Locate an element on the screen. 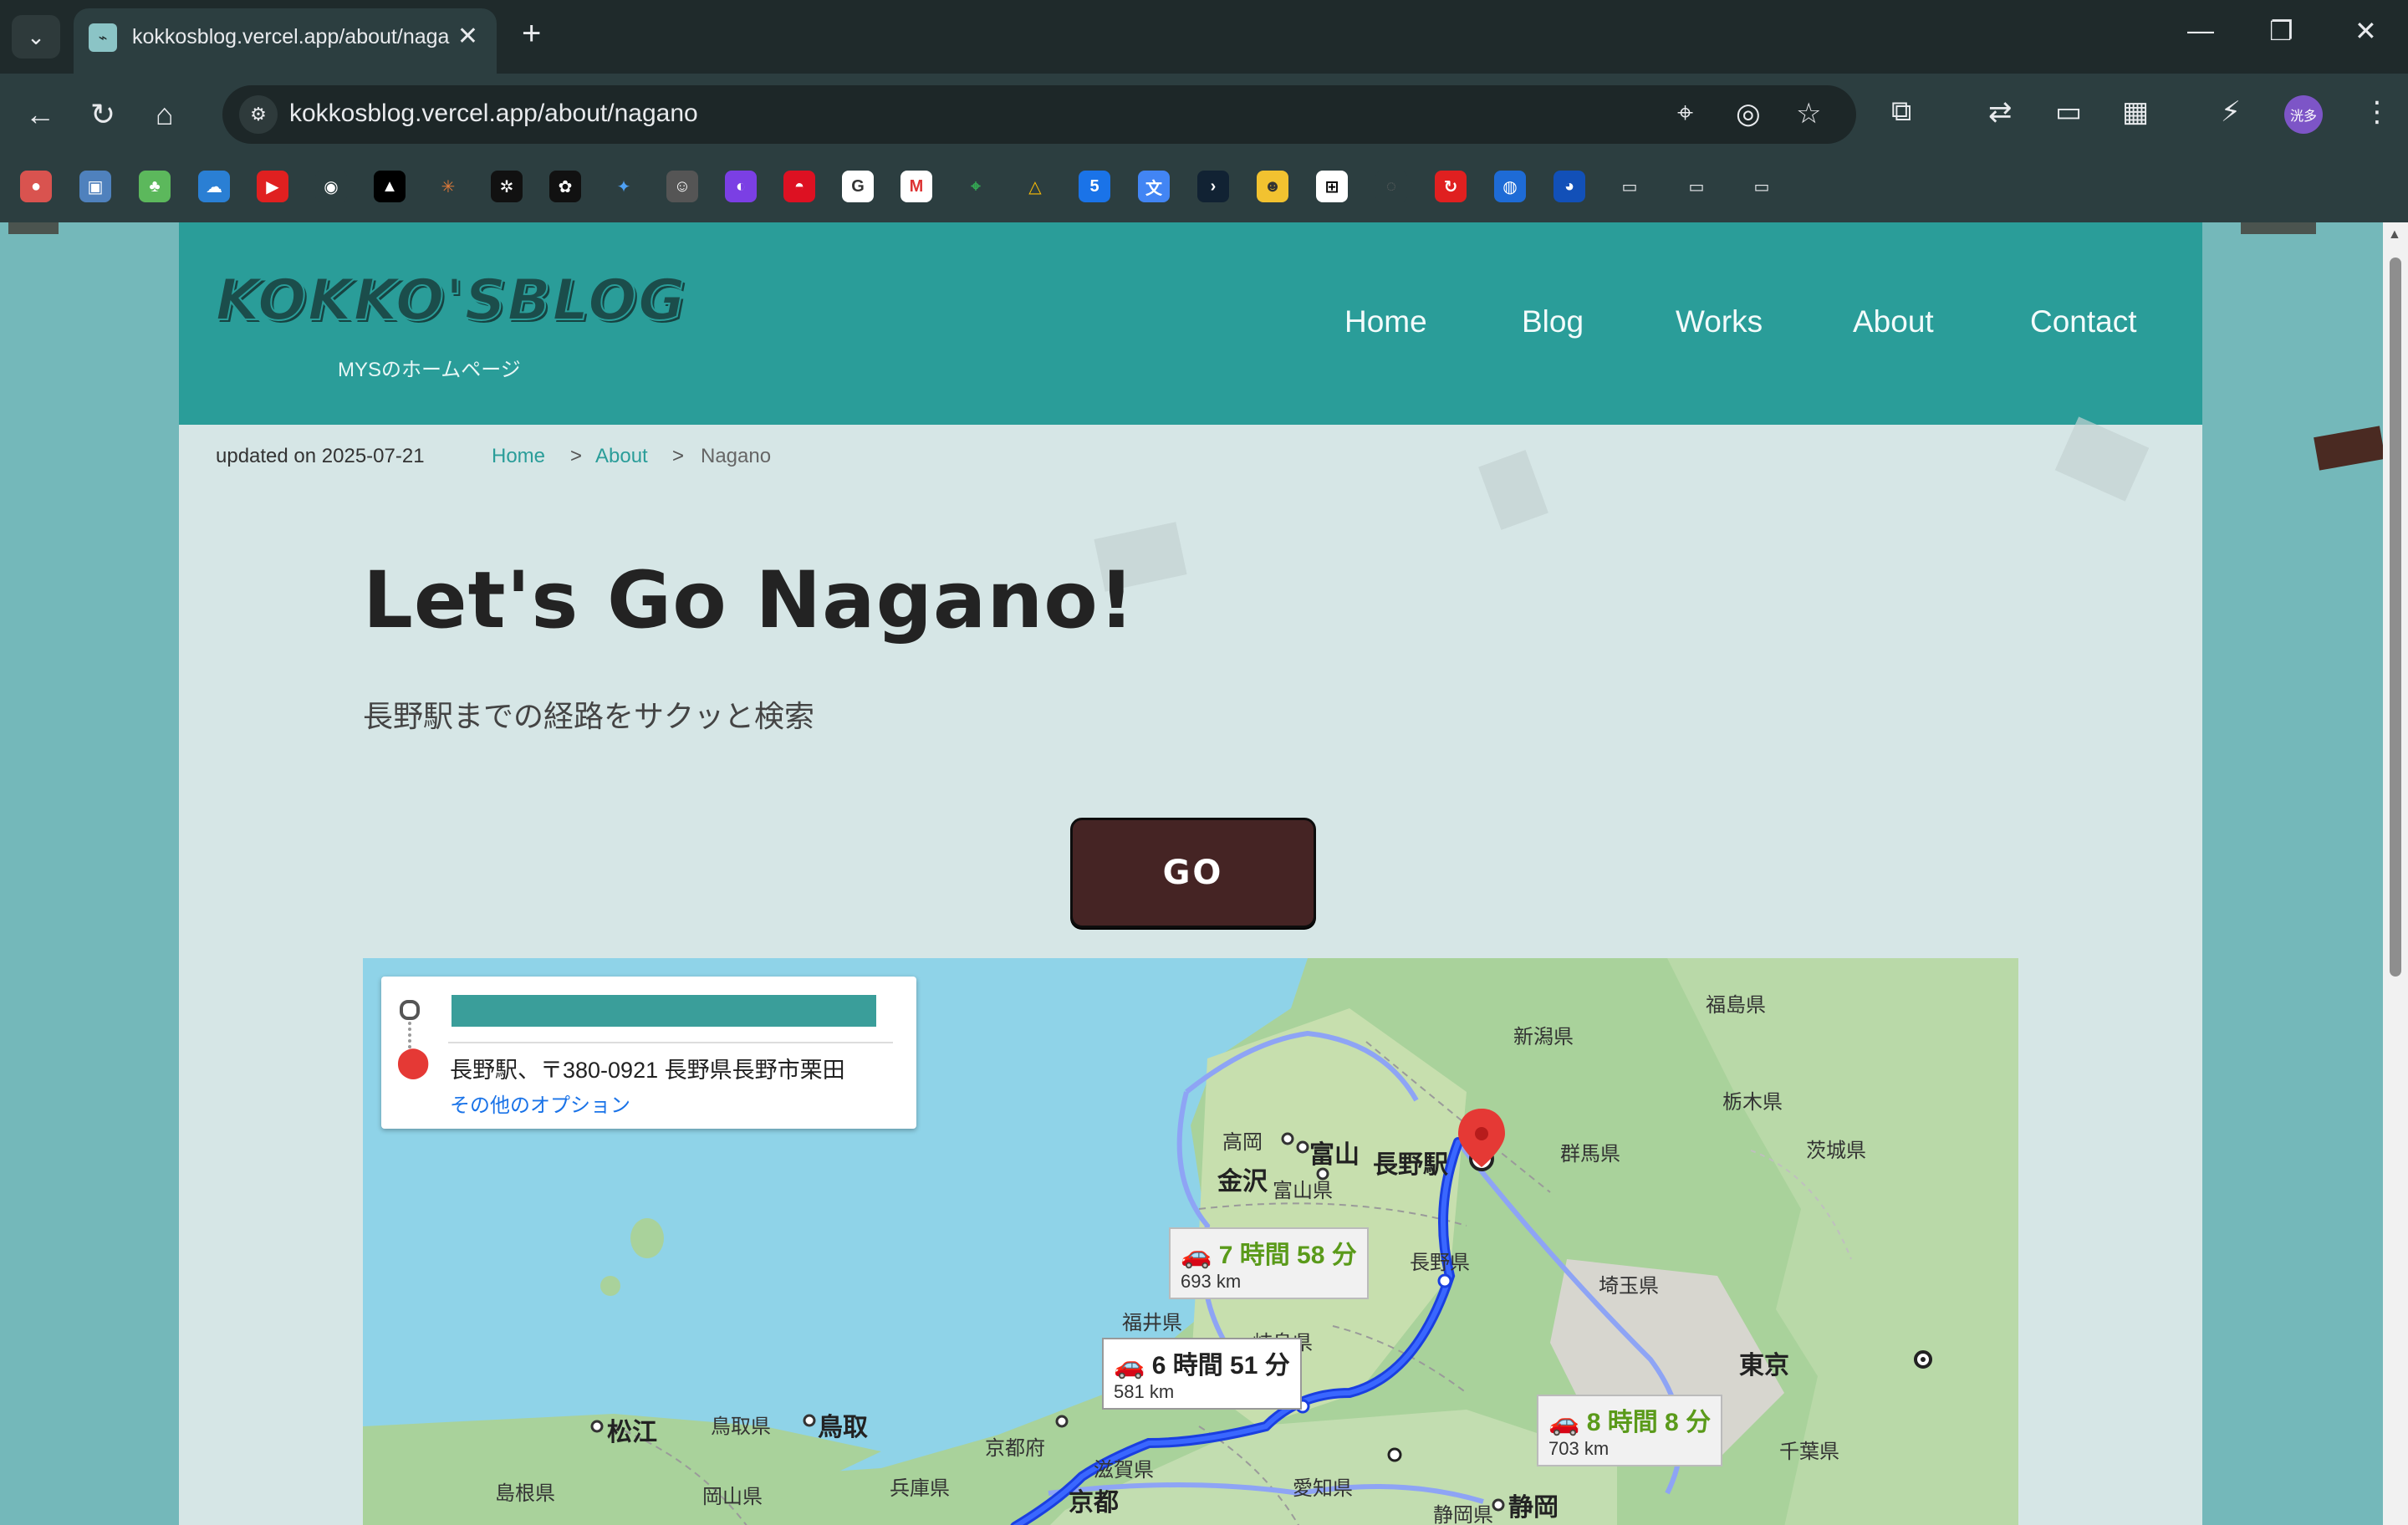 The width and height of the screenshot is (2408, 1525). bookmark-icon: ▲ is located at coordinates (390, 186).